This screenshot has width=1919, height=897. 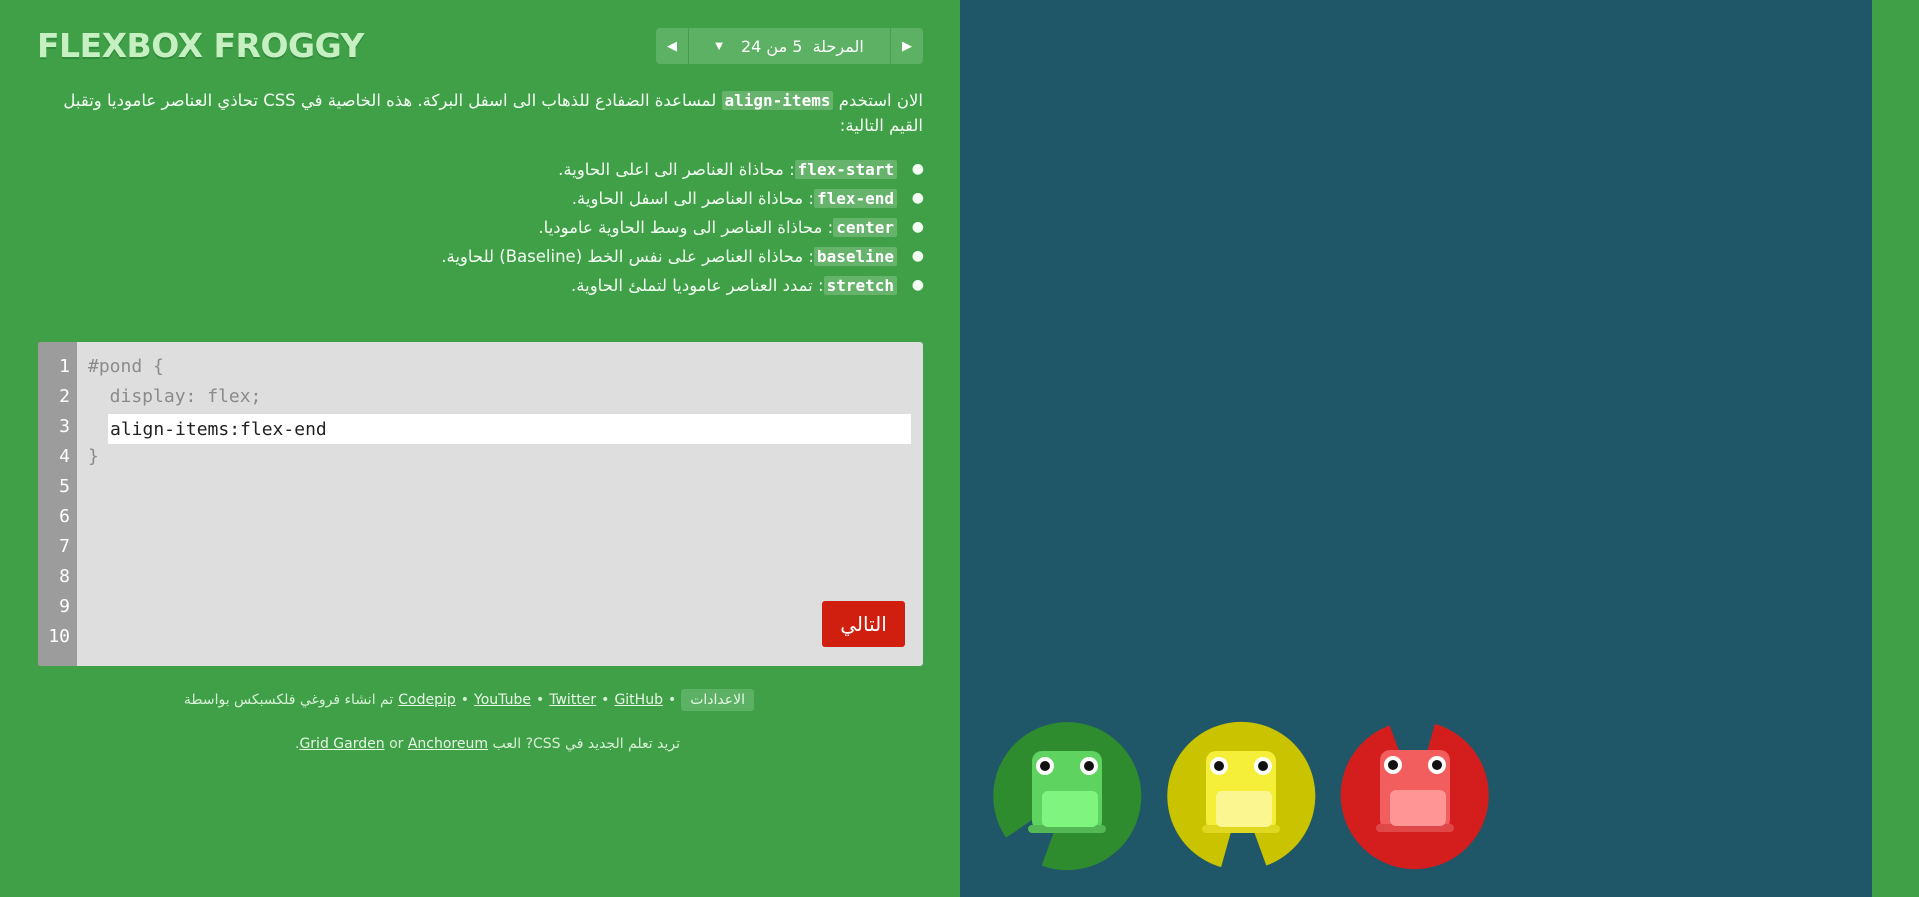 I want to click on code-line-selector: #pond {, so click(x=126, y=366).